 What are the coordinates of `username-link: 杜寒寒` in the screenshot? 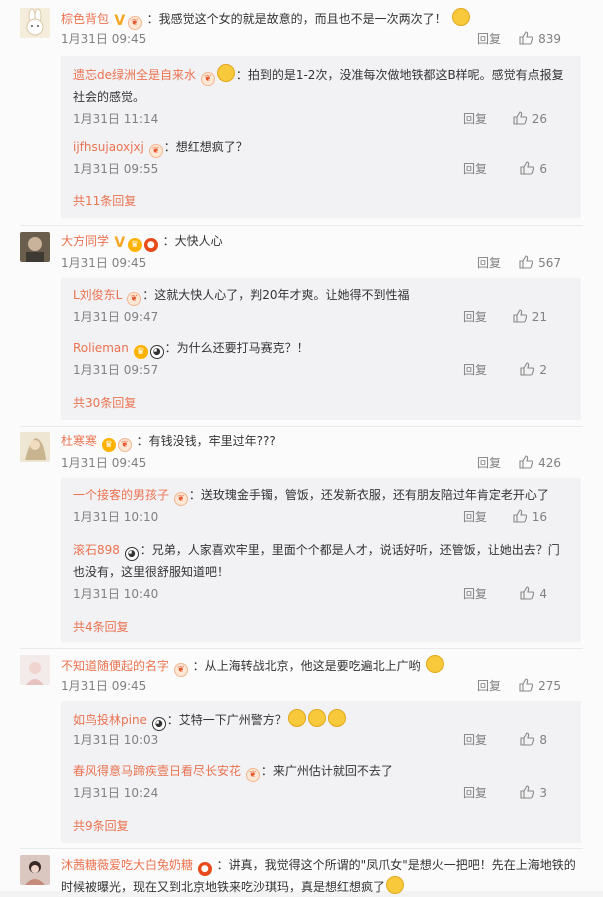 It's located at (79, 441).